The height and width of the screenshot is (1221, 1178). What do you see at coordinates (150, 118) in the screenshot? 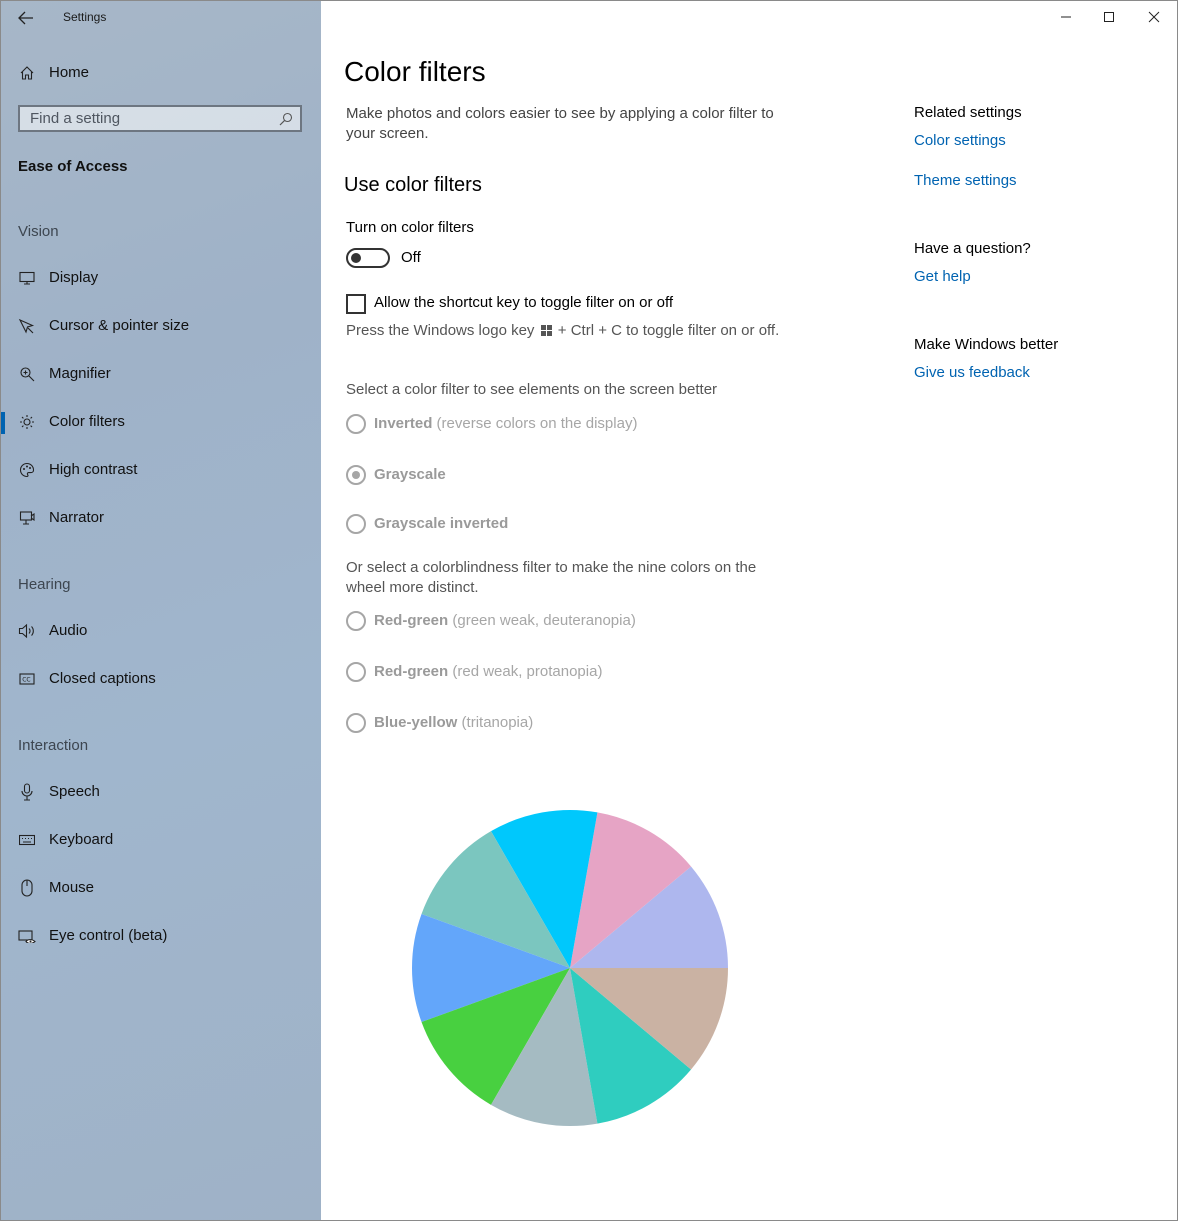
I see `search-input` at bounding box center [150, 118].